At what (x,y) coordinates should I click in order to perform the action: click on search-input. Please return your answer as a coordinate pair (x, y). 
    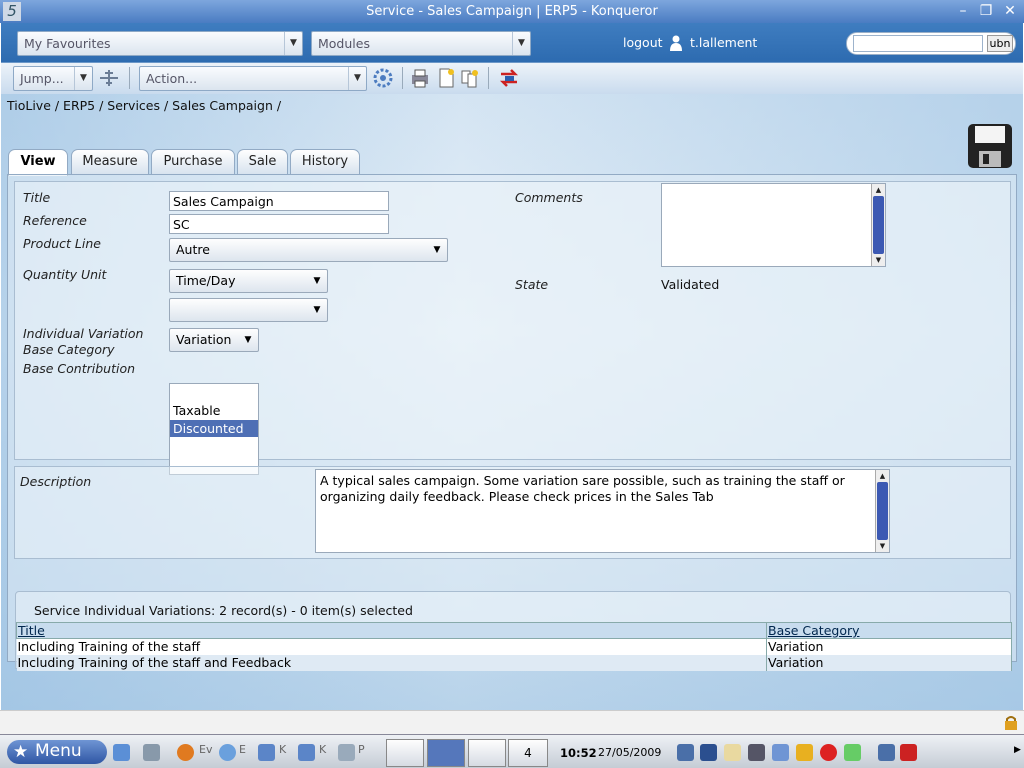
    Looking at the image, I should click on (918, 43).